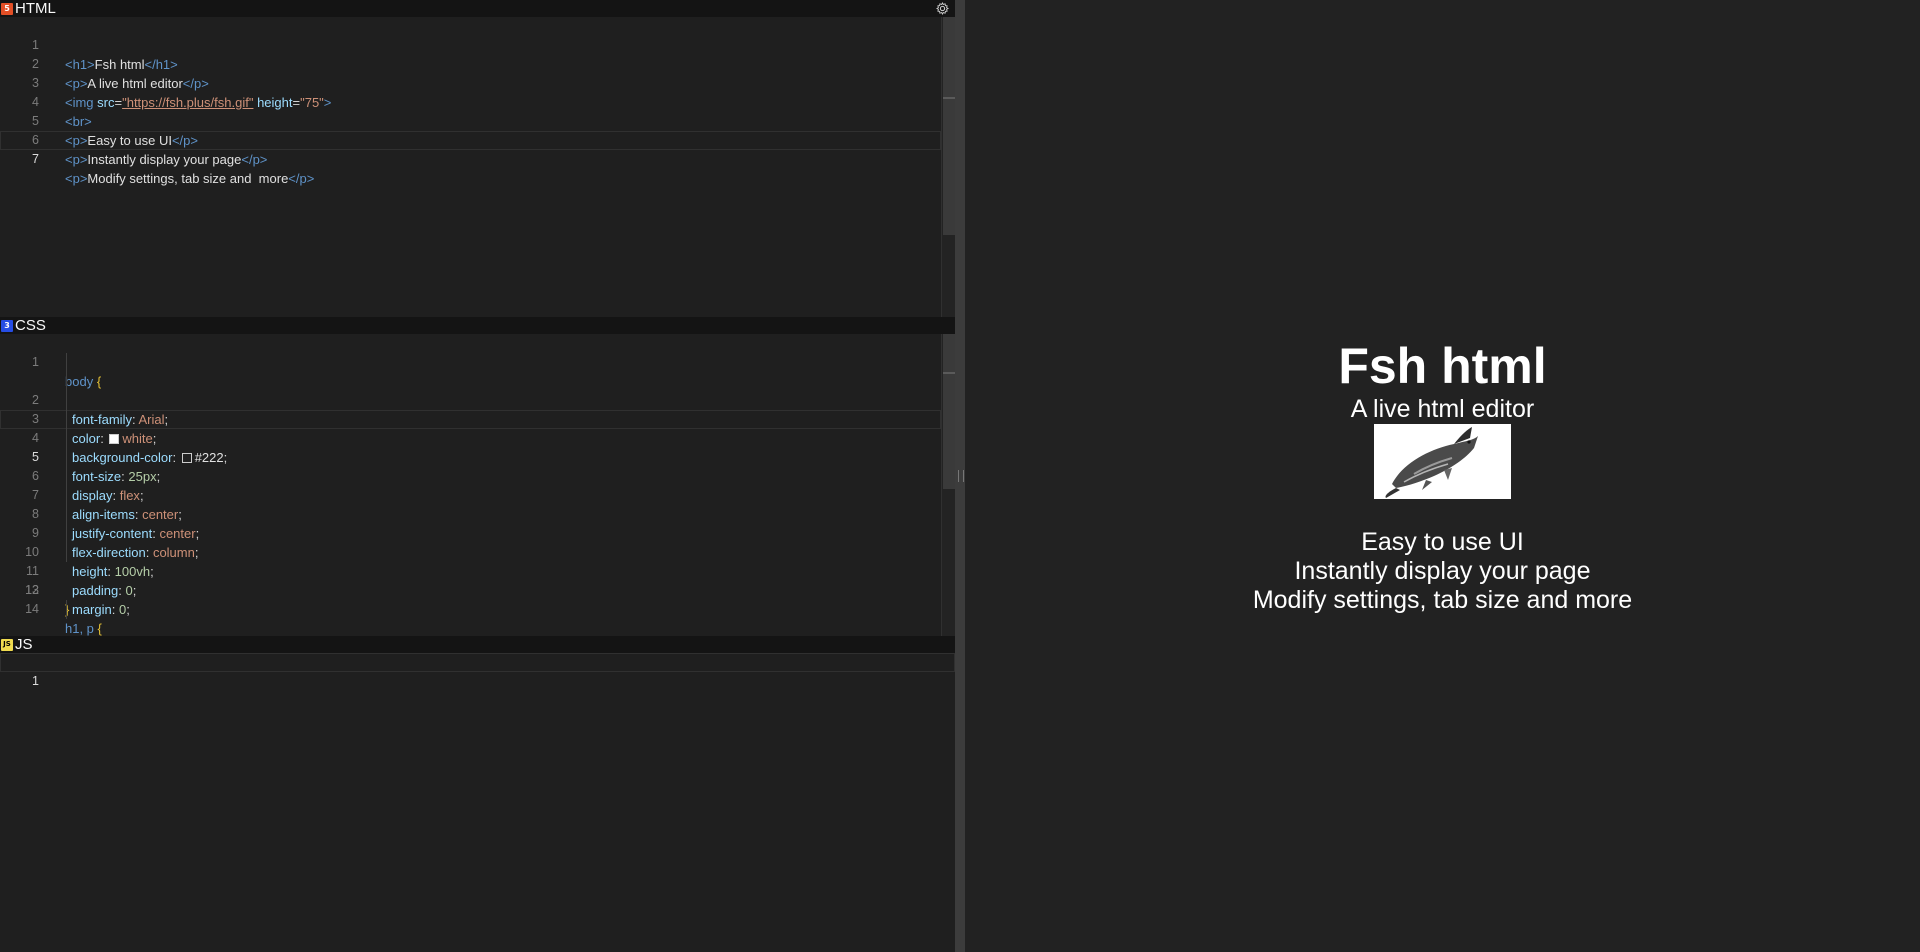  What do you see at coordinates (1442, 409) in the screenshot?
I see `preview-subtitle: A live html editor` at bounding box center [1442, 409].